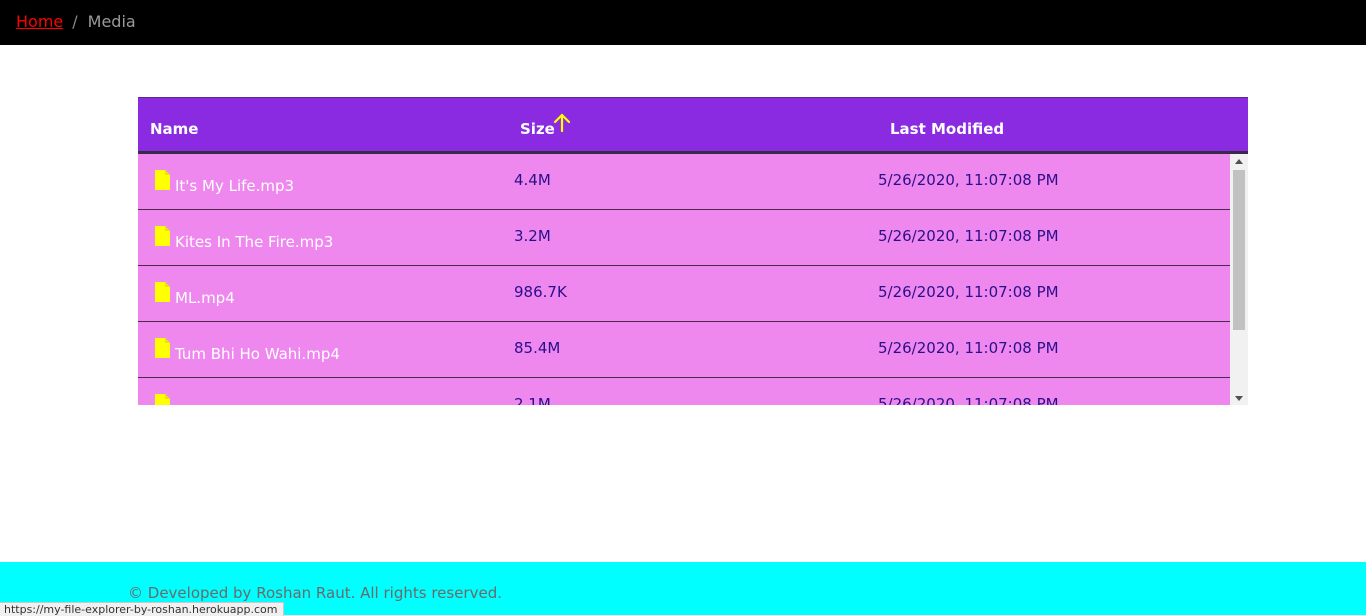 The width and height of the screenshot is (1366, 616). I want to click on scroll-down-arrow-icon, so click(1239, 398).